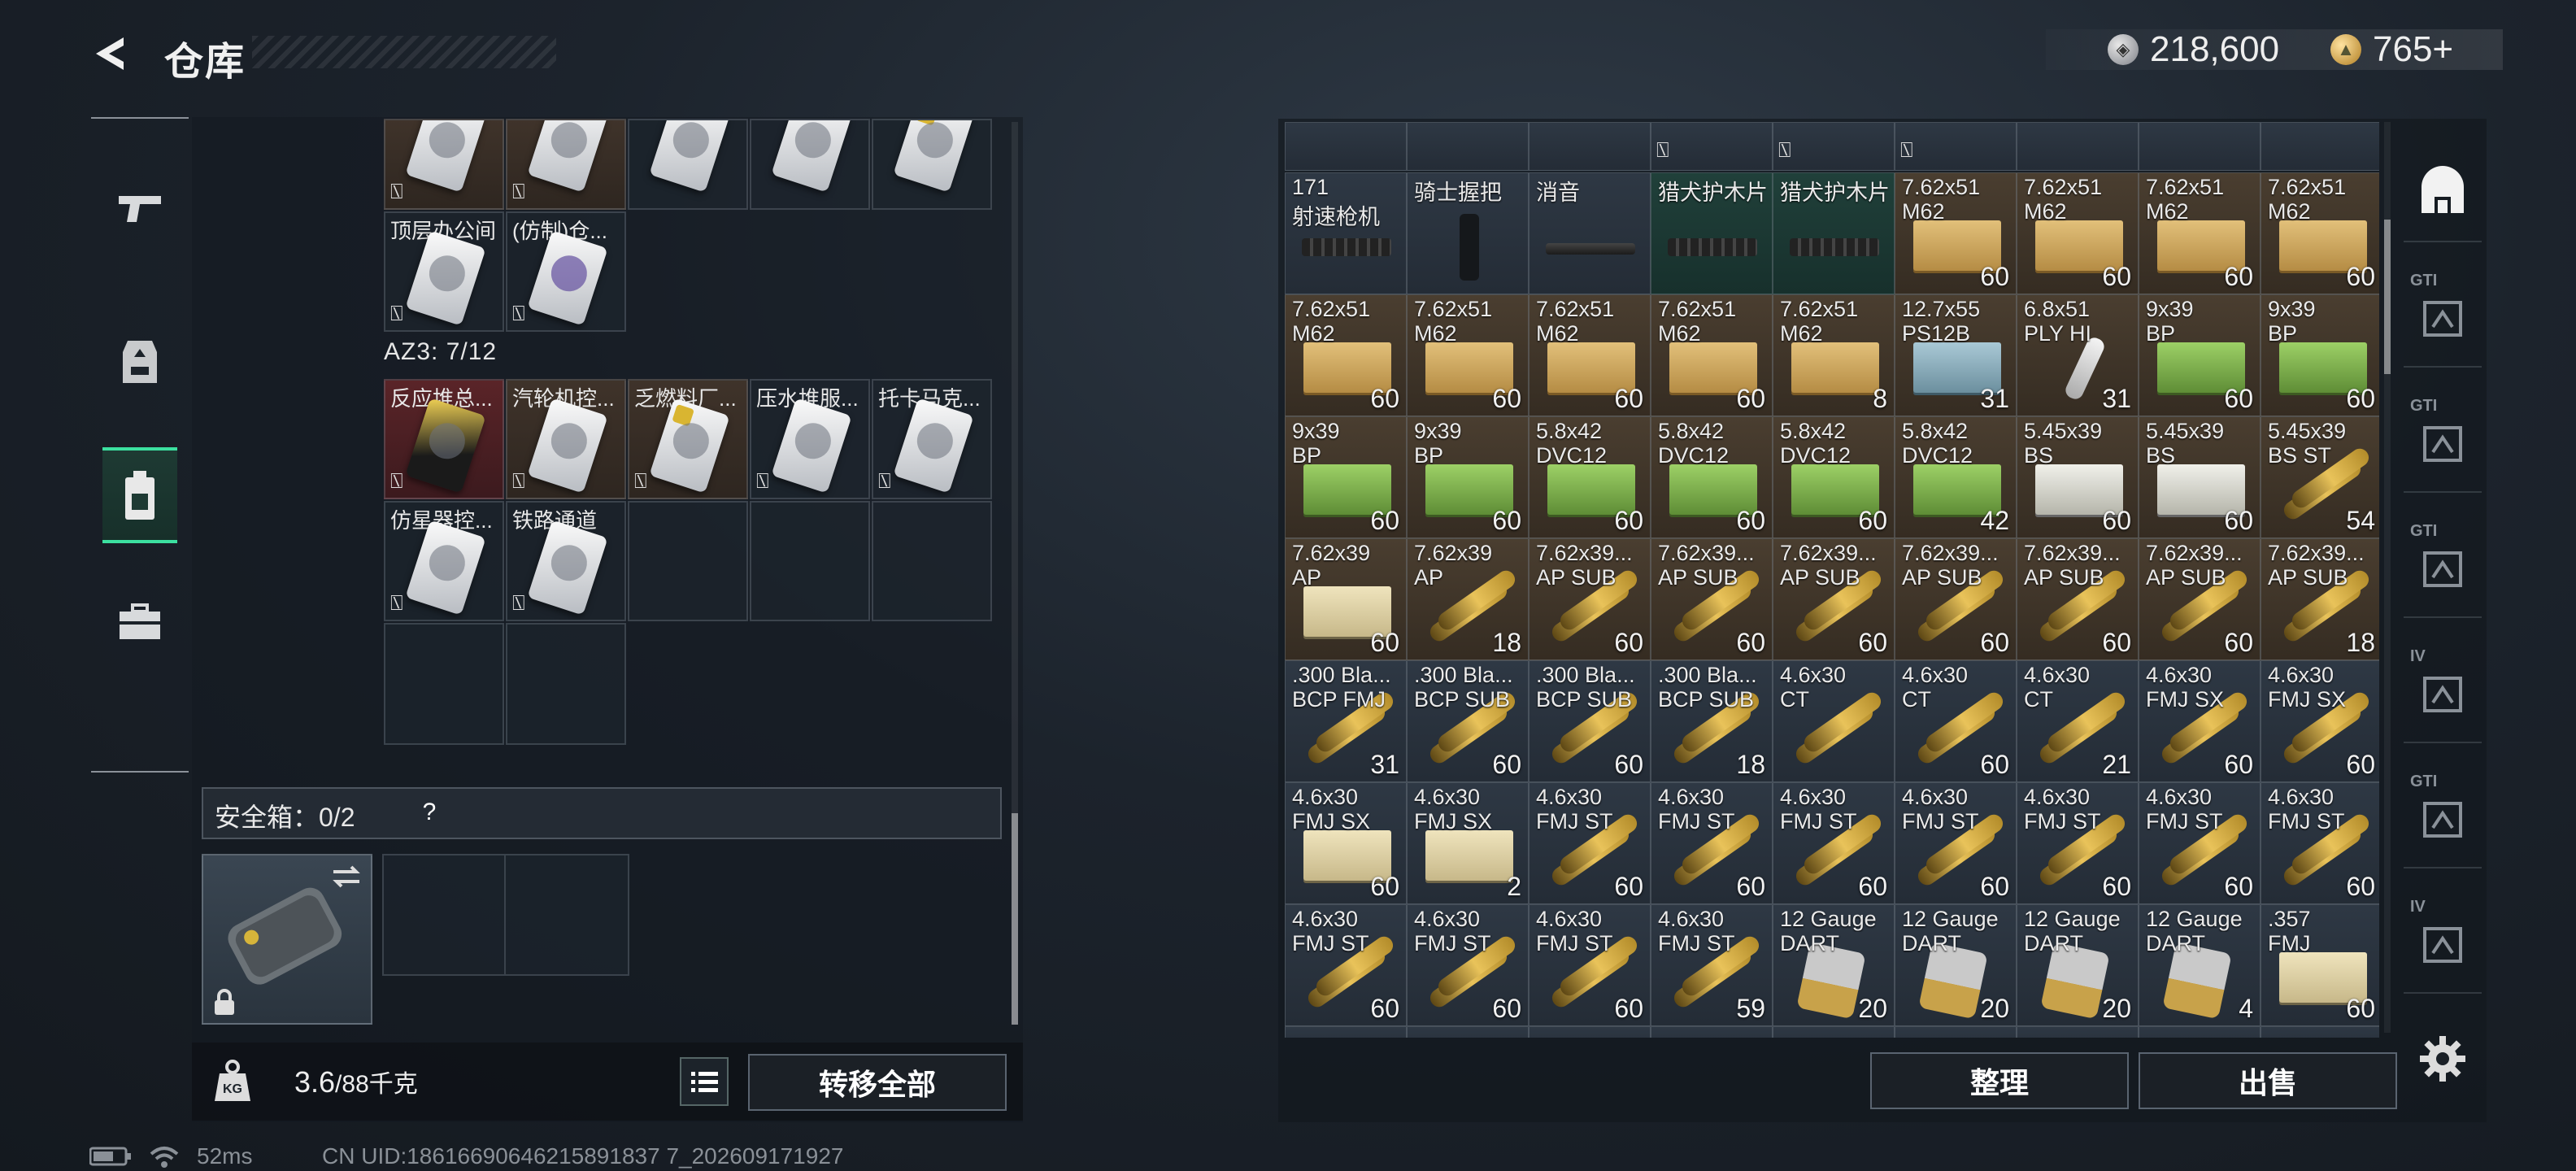 The image size is (2576, 1171). What do you see at coordinates (2000, 1080) in the screenshot?
I see `sort-button: 整理` at bounding box center [2000, 1080].